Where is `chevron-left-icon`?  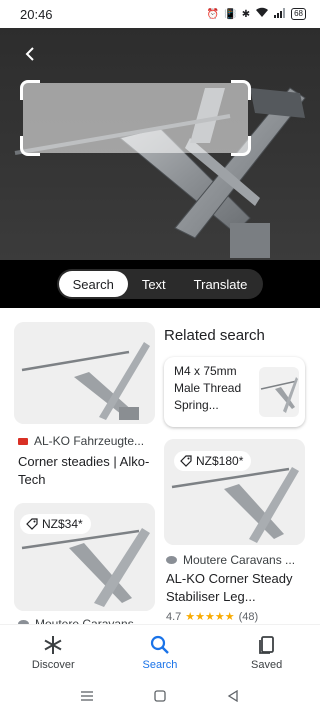
chevron-left-icon is located at coordinates (29, 54).